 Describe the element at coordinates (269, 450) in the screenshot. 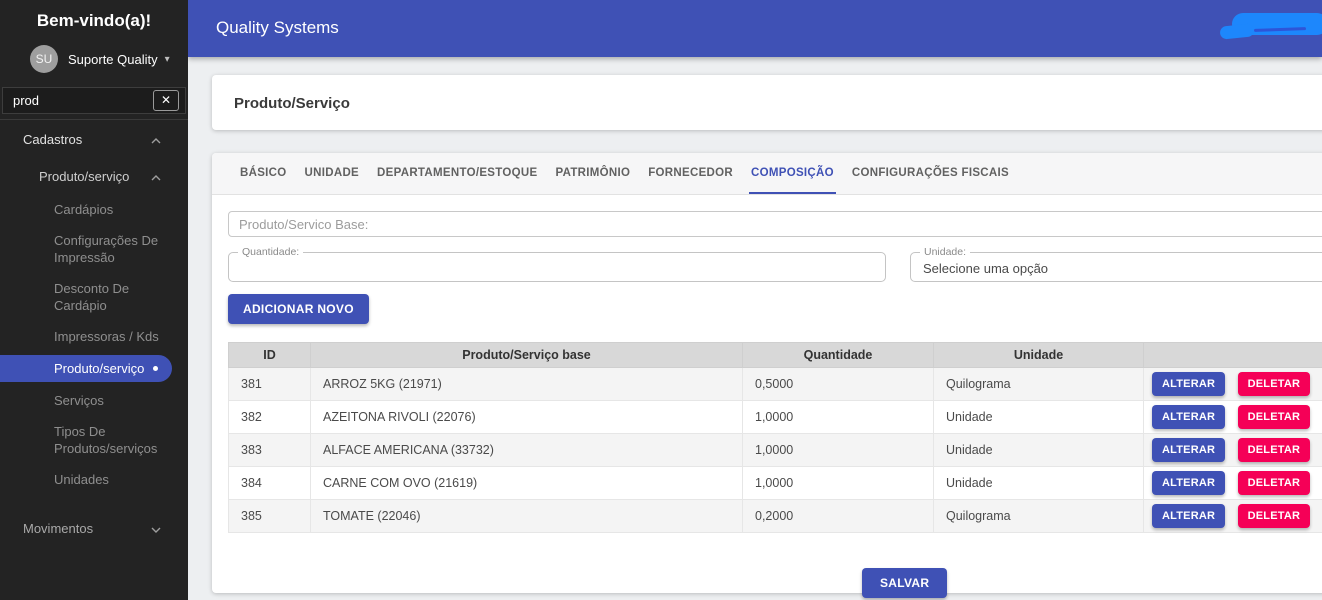

I see `cell-id: 383` at that location.